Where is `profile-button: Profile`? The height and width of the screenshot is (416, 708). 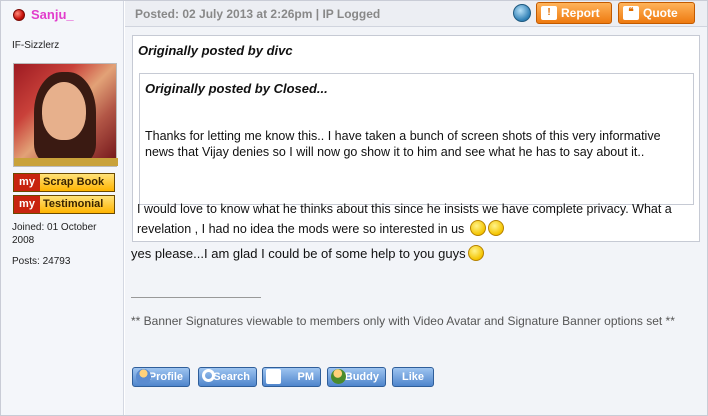 profile-button: Profile is located at coordinates (161, 377).